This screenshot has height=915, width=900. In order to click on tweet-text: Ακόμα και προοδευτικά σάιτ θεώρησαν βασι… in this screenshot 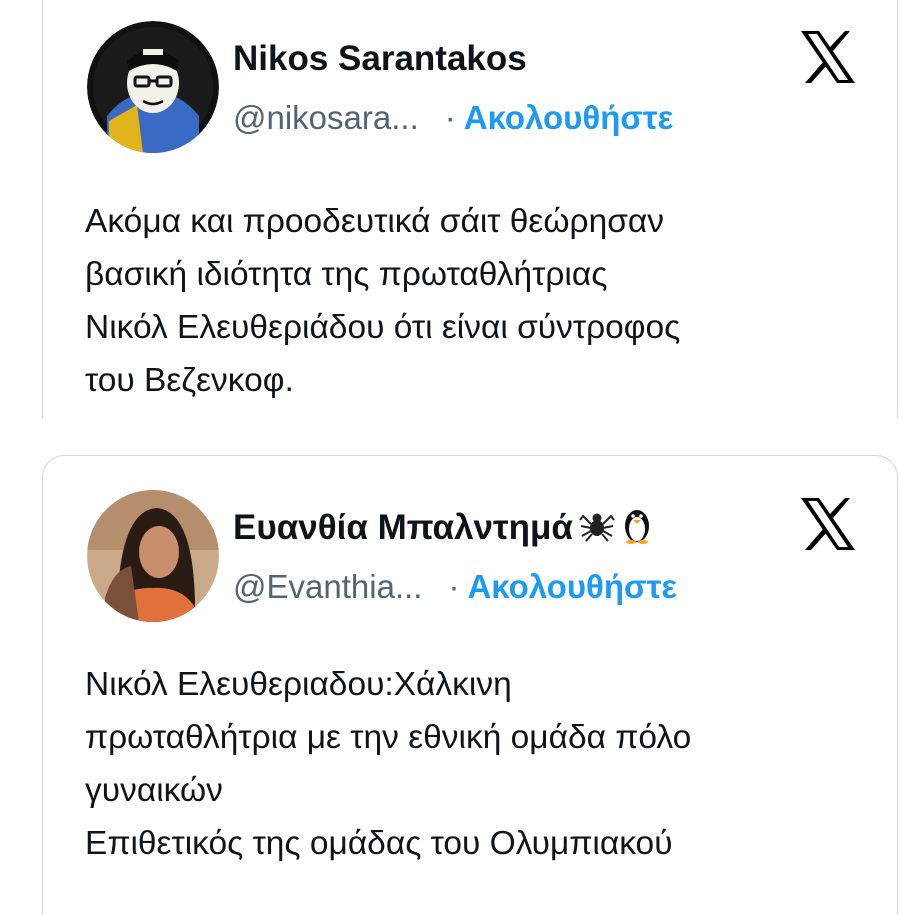, I will do `click(383, 301)`.